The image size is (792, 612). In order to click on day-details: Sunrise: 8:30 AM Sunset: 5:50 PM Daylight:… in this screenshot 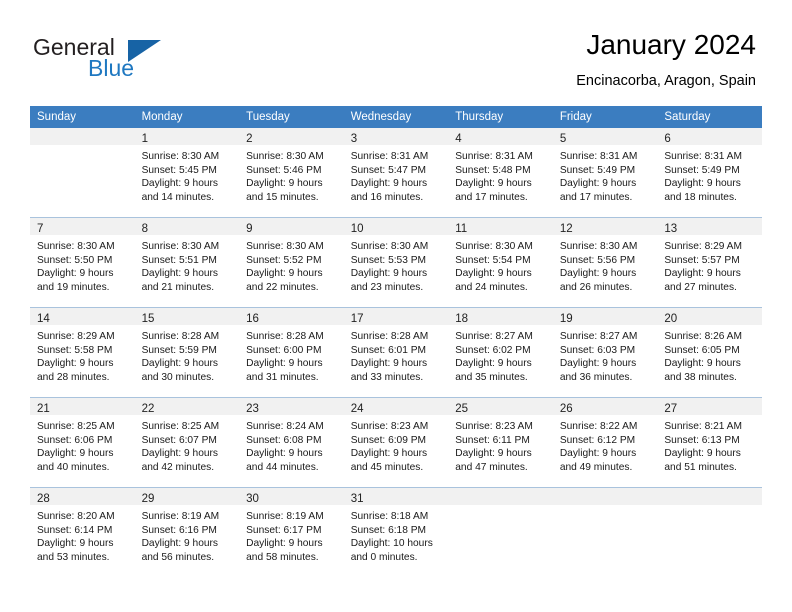, I will do `click(82, 264)`.